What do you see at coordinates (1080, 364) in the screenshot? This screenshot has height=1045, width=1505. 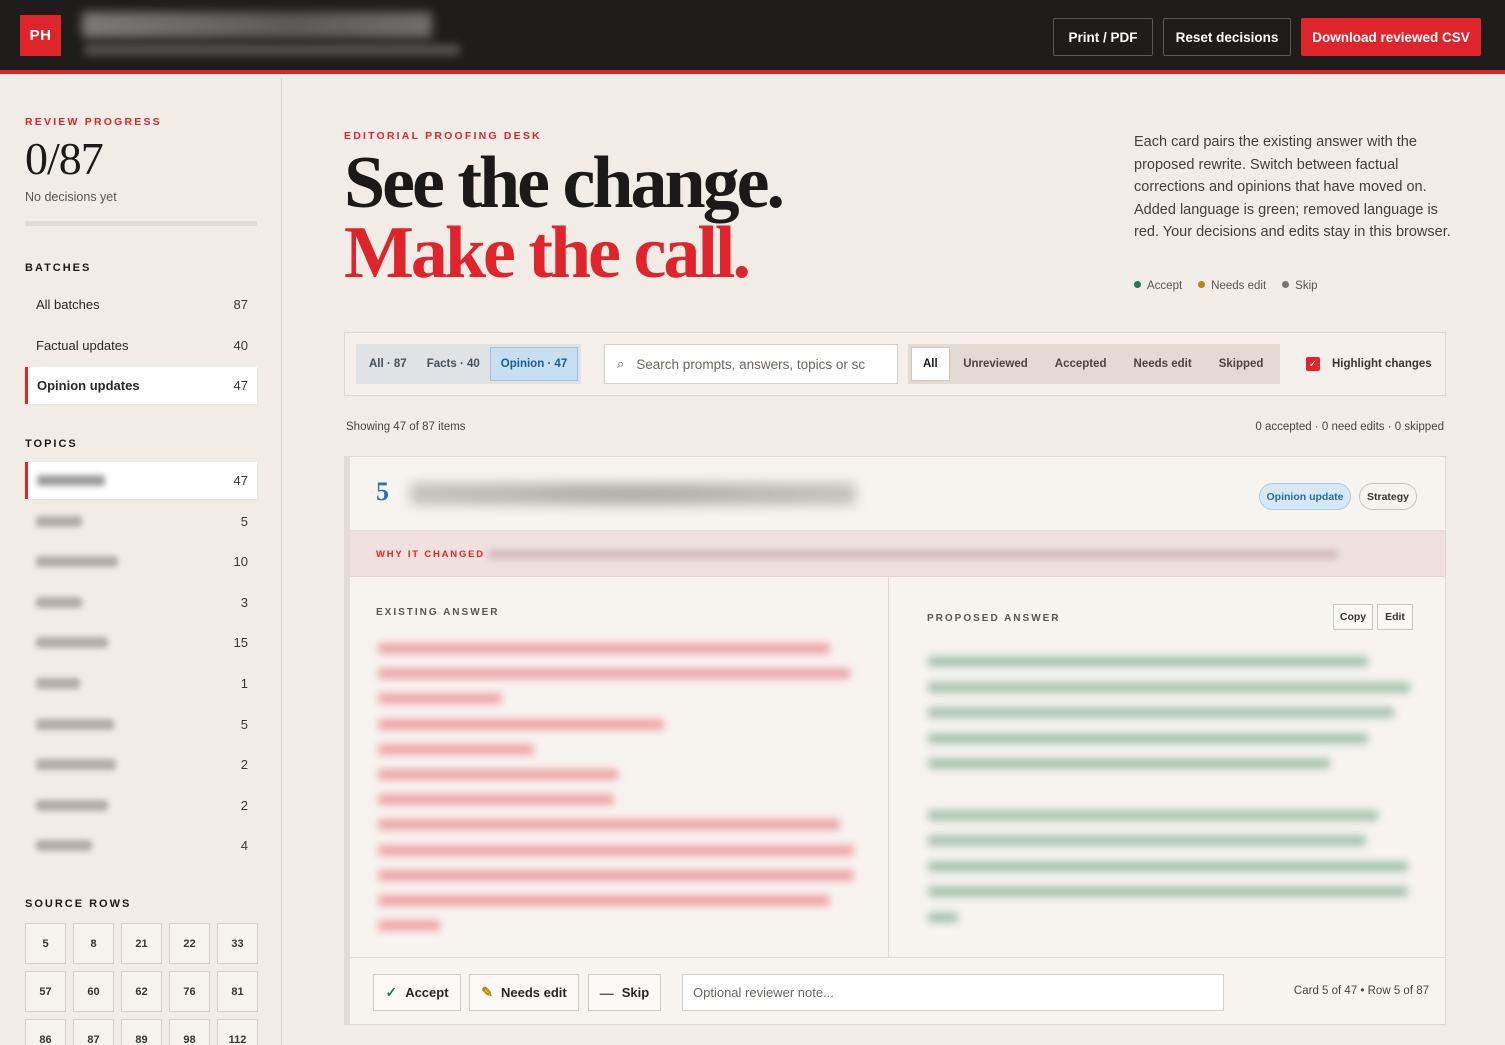 I see `tab-status: Accepted` at bounding box center [1080, 364].